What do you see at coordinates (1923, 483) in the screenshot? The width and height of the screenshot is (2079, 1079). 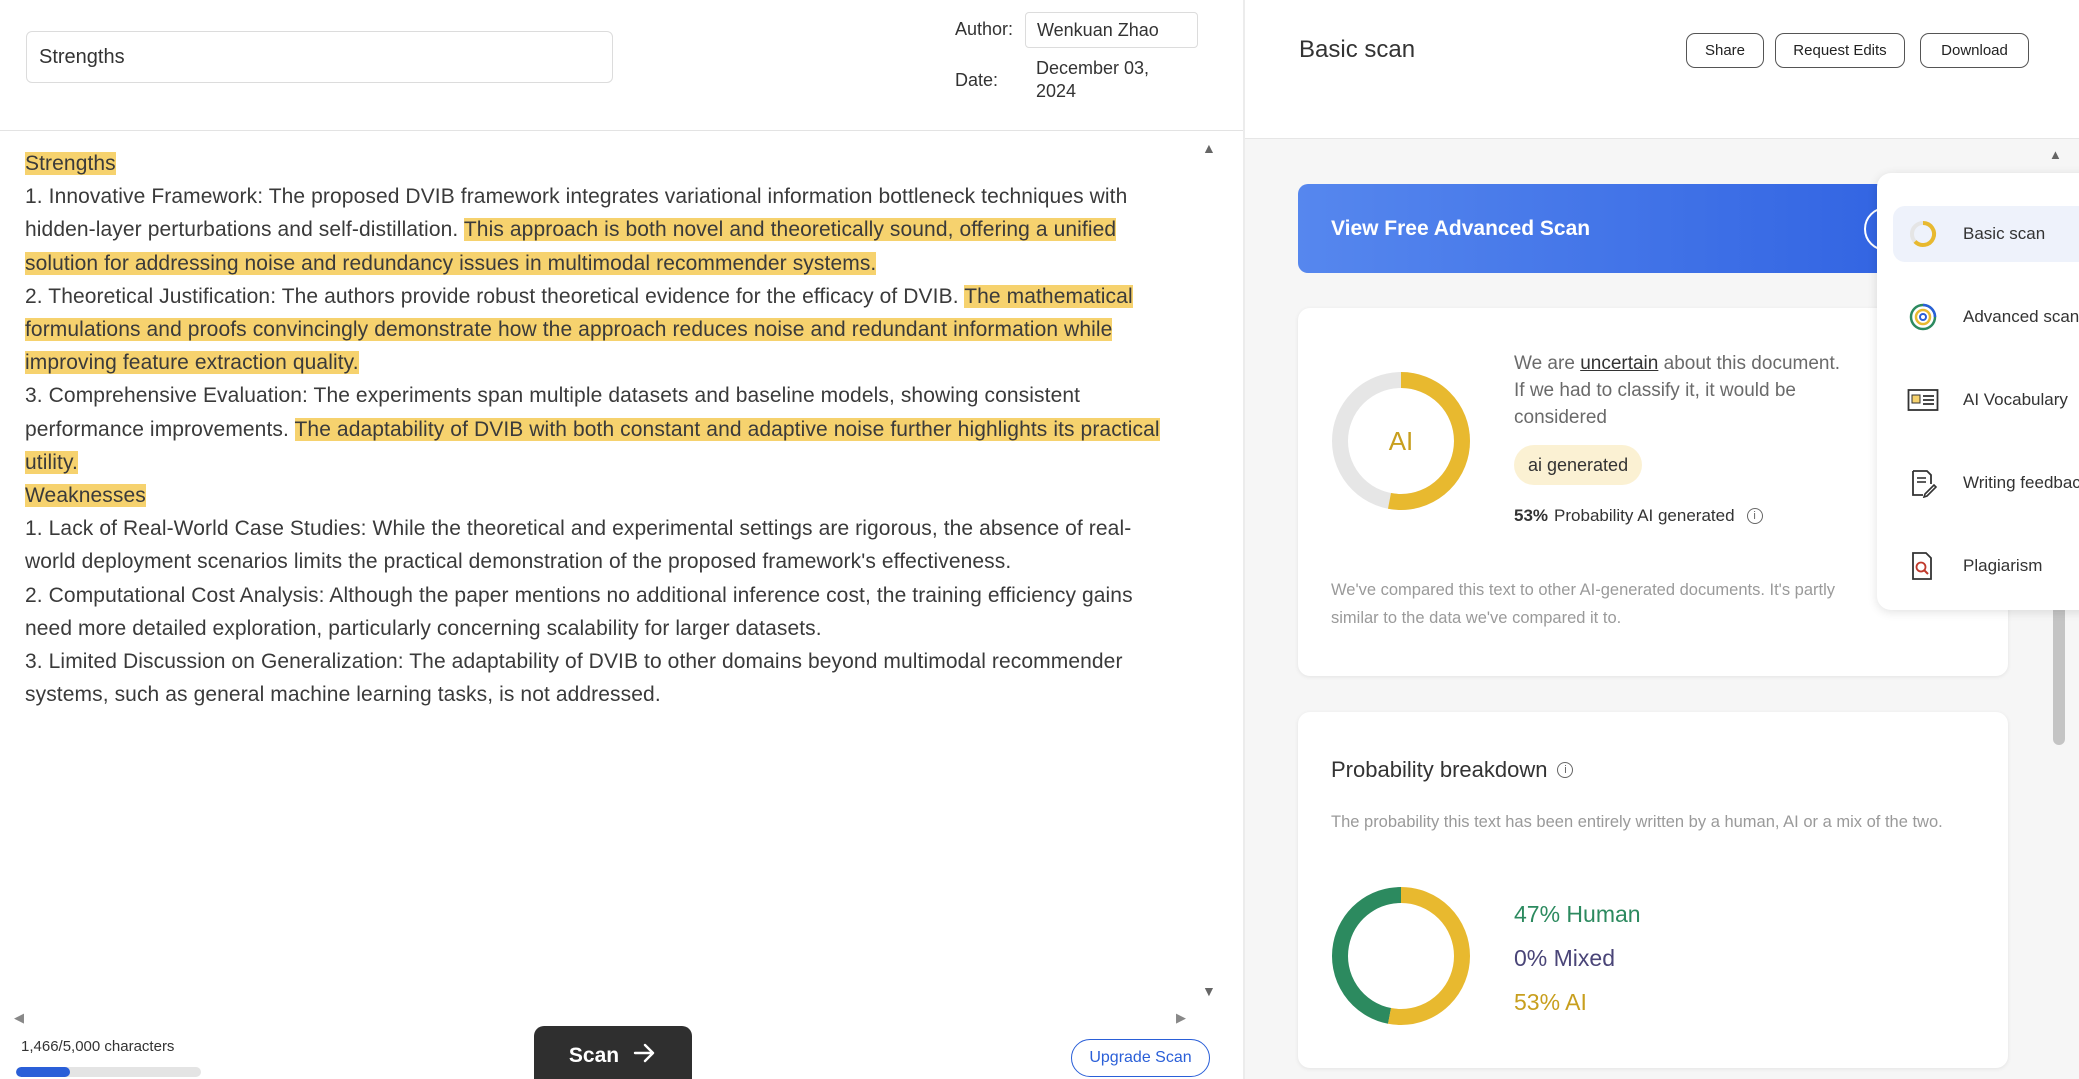 I see `writing-feedback-icon` at bounding box center [1923, 483].